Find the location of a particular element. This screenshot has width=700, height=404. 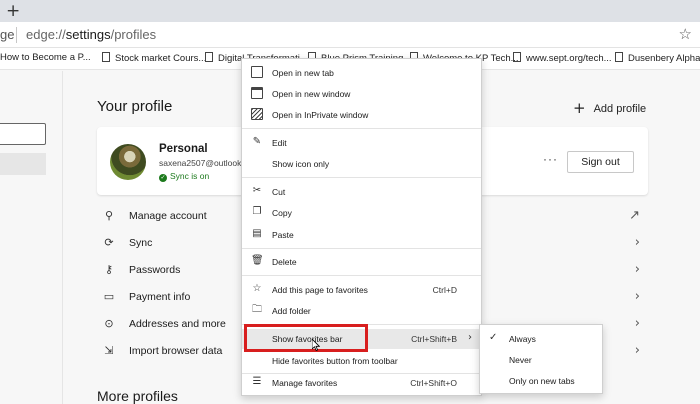

check-icon: ✓ is located at coordinates (163, 178).